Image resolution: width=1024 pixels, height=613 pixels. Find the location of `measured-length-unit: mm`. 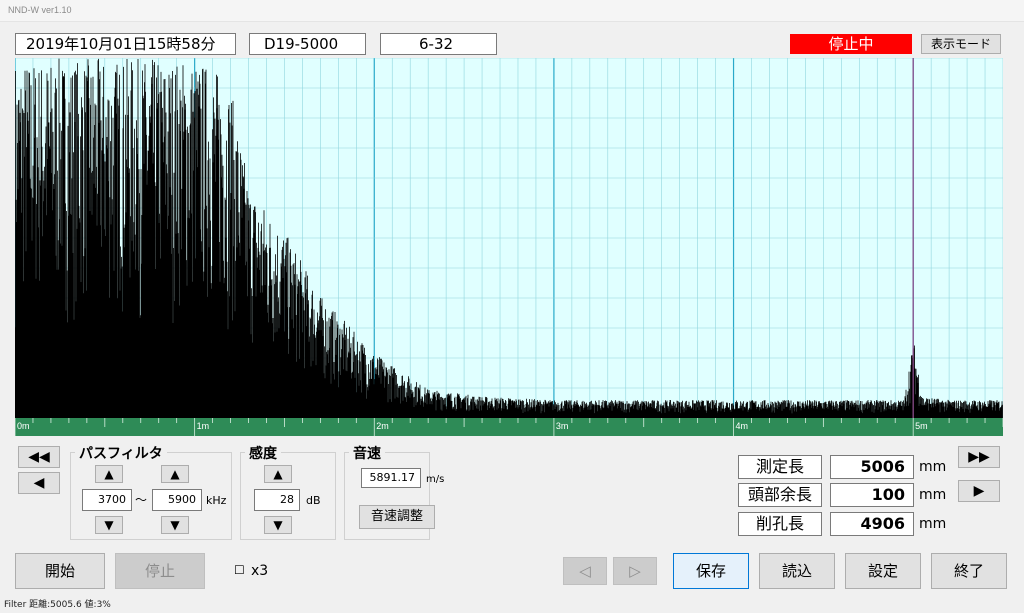

measured-length-unit: mm is located at coordinates (933, 467).